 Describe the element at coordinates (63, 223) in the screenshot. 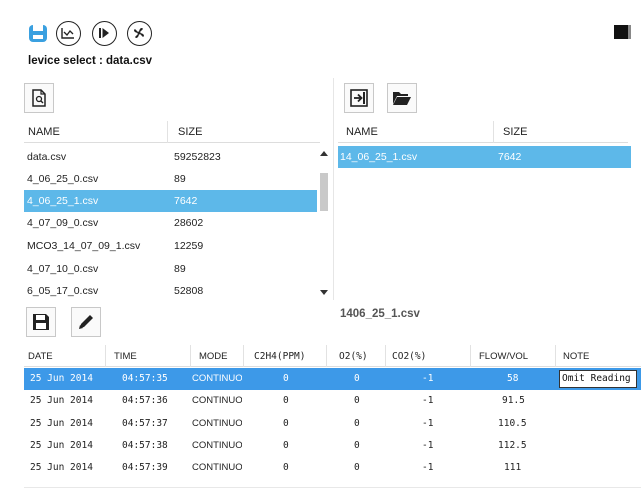

I see `file-name: 4_07_09_0.csv` at that location.